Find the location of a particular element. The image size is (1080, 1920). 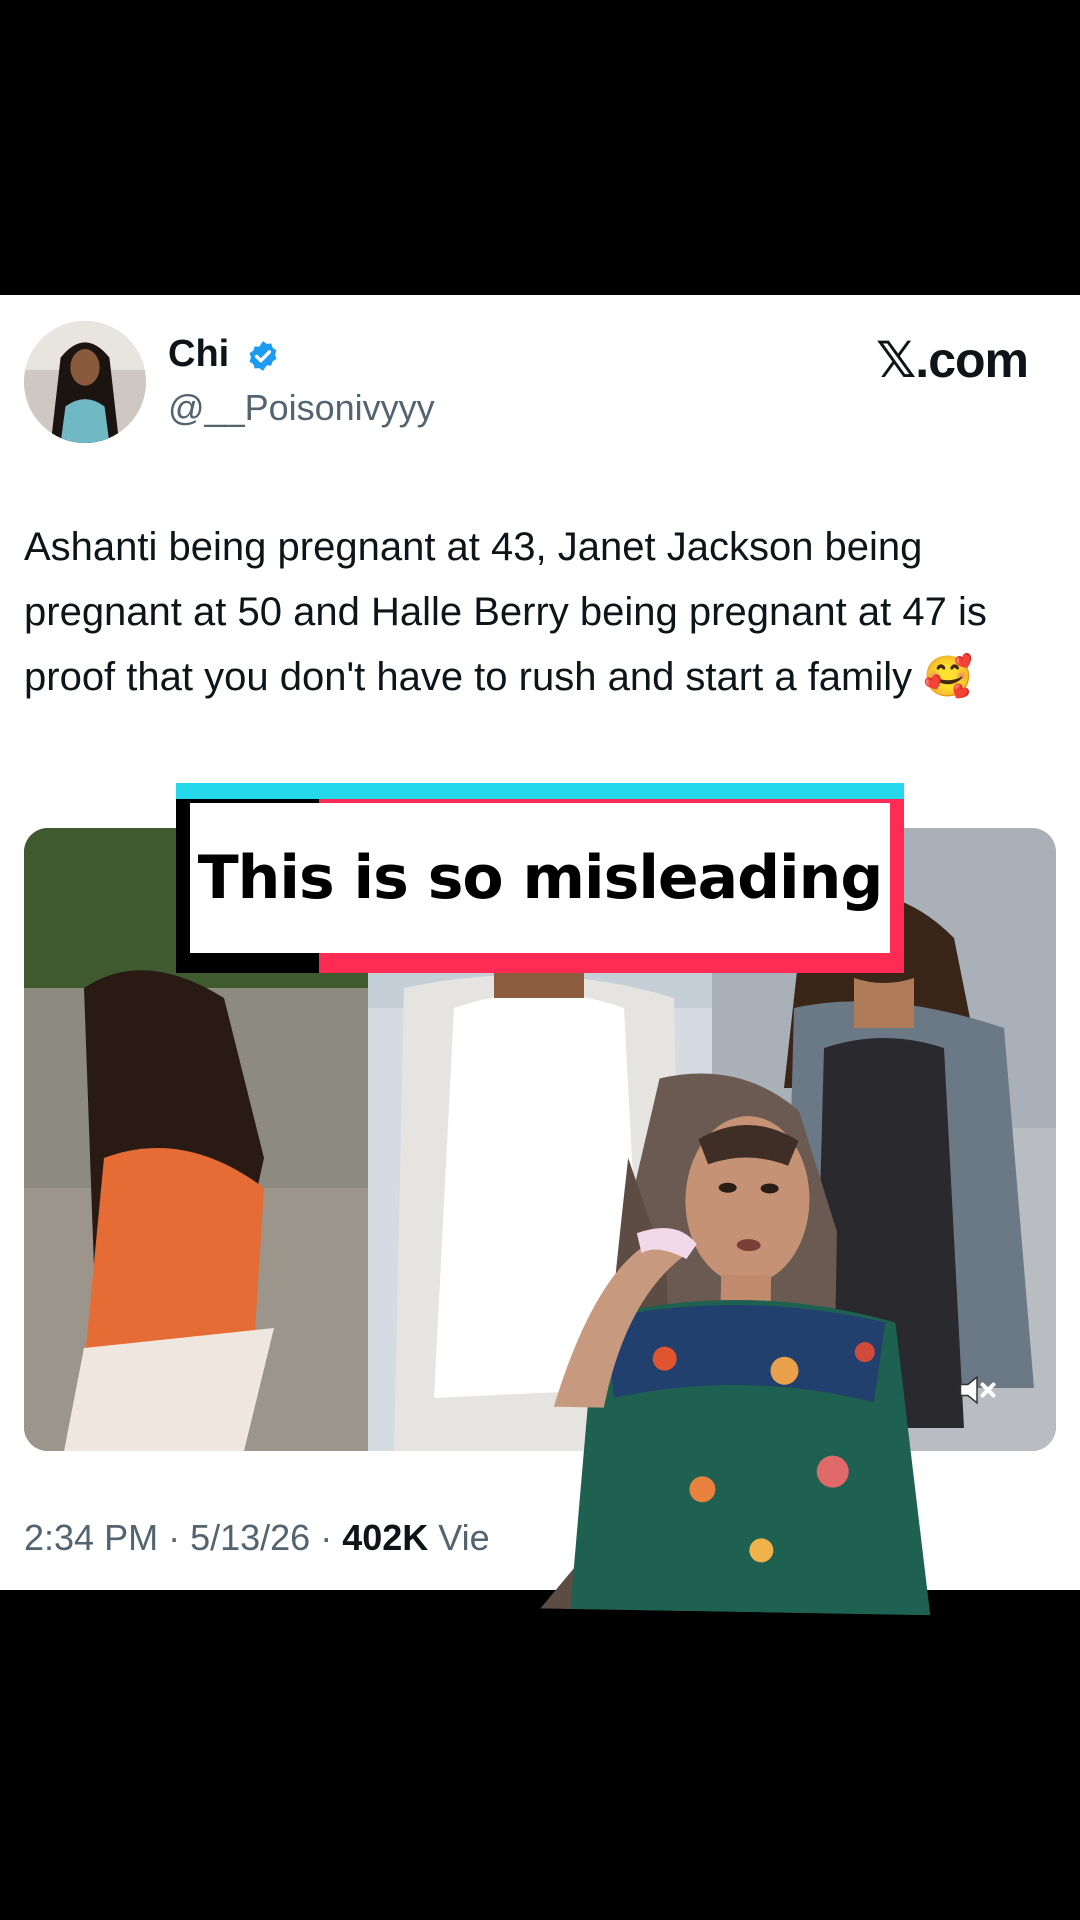

views-label: Vie is located at coordinates (464, 1537).